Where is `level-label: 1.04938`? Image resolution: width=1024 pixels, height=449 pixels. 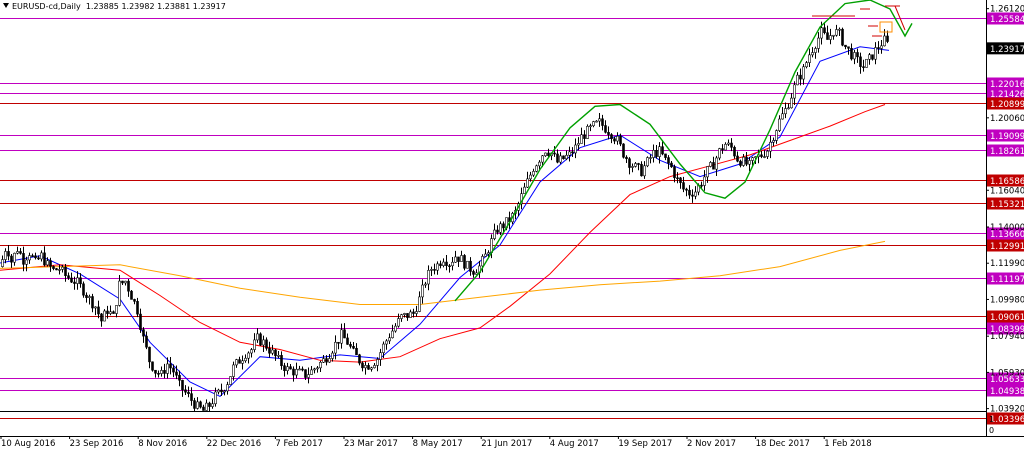
level-label: 1.04938 is located at coordinates (1007, 392).